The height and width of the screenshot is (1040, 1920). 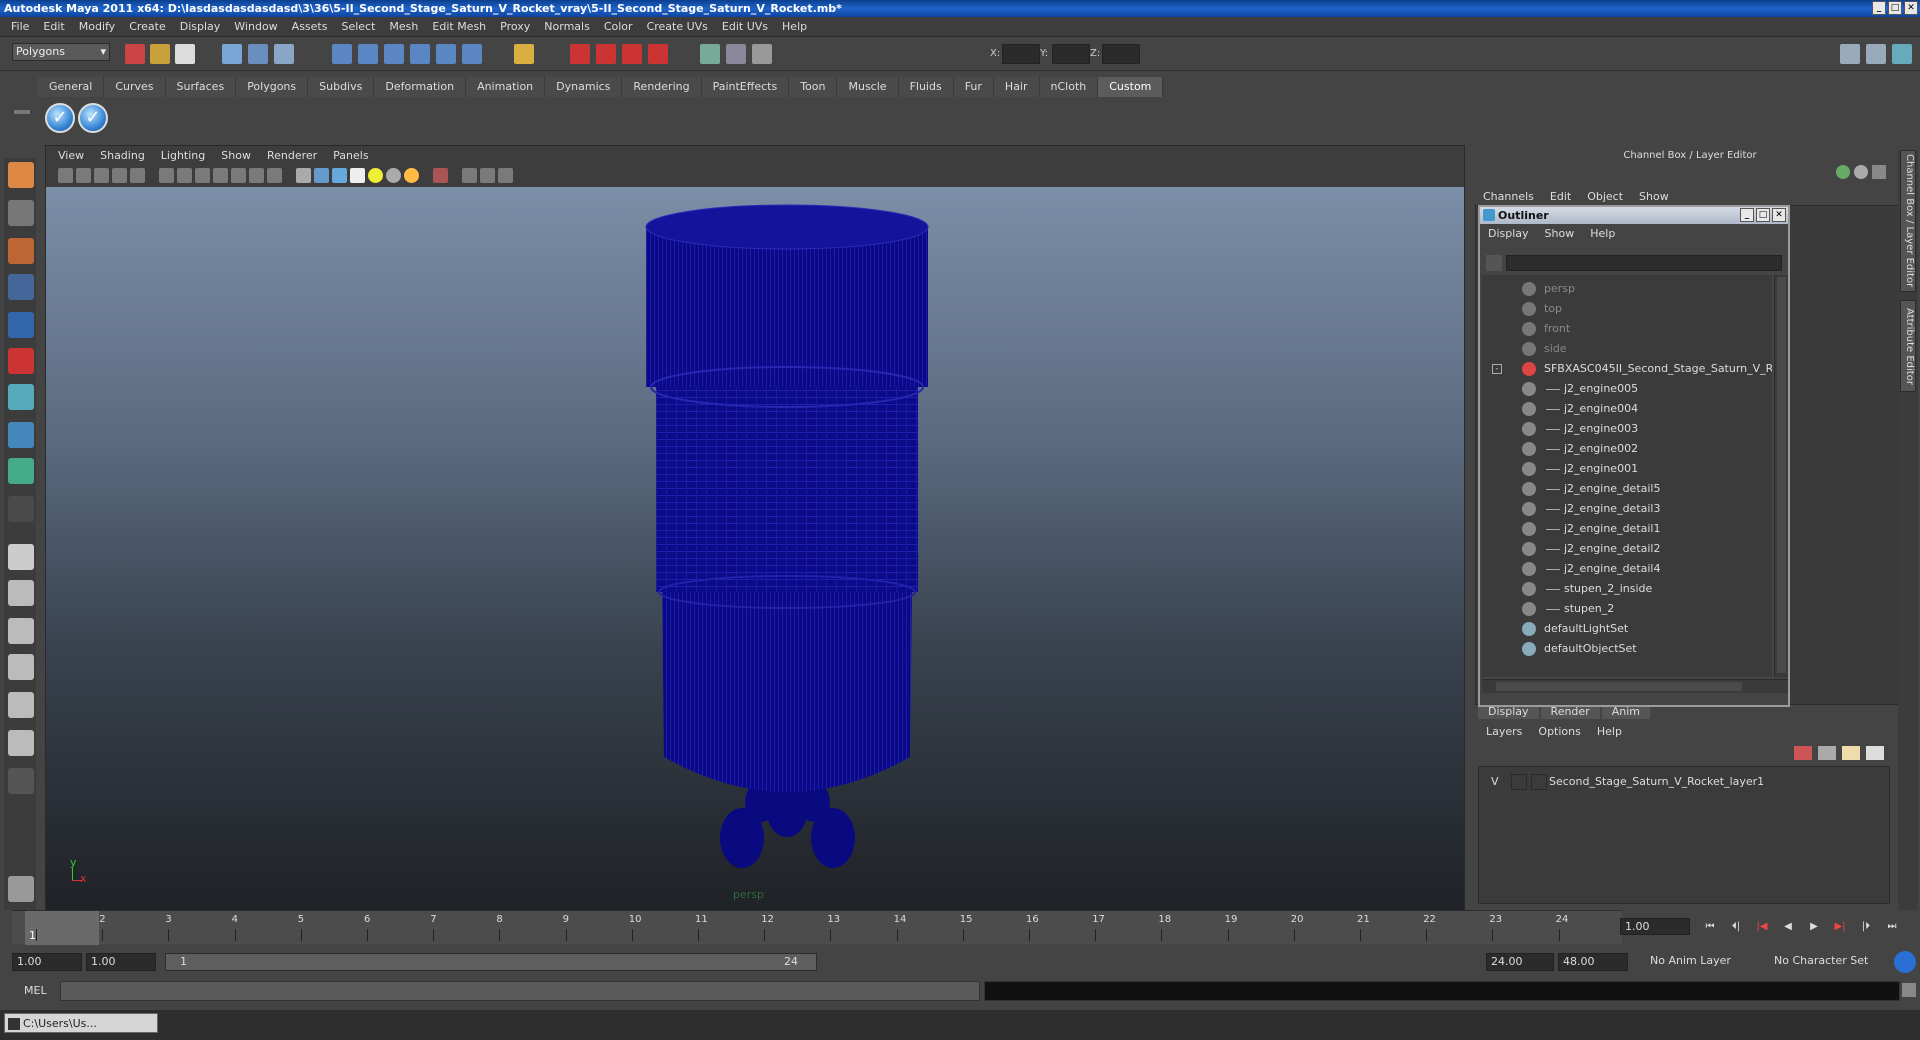 I want to click on menu-normals: Normals, so click(x=567, y=26).